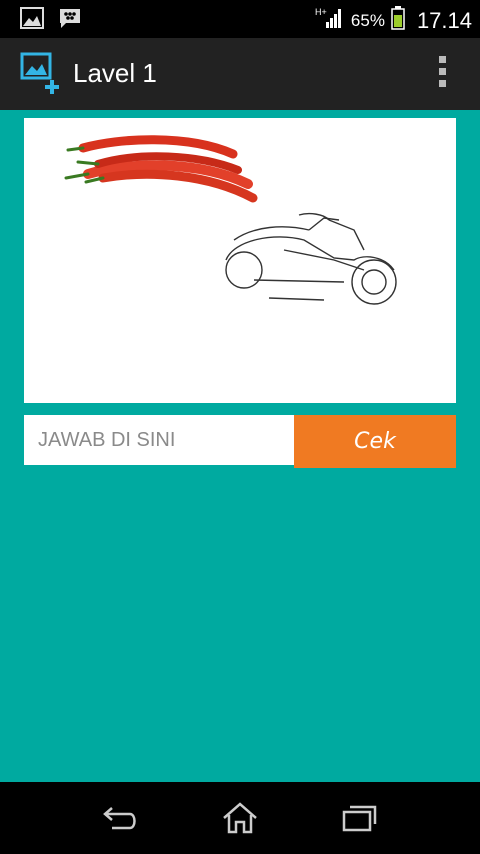 The image size is (480, 854). I want to click on scooter-picture, so click(311, 258).